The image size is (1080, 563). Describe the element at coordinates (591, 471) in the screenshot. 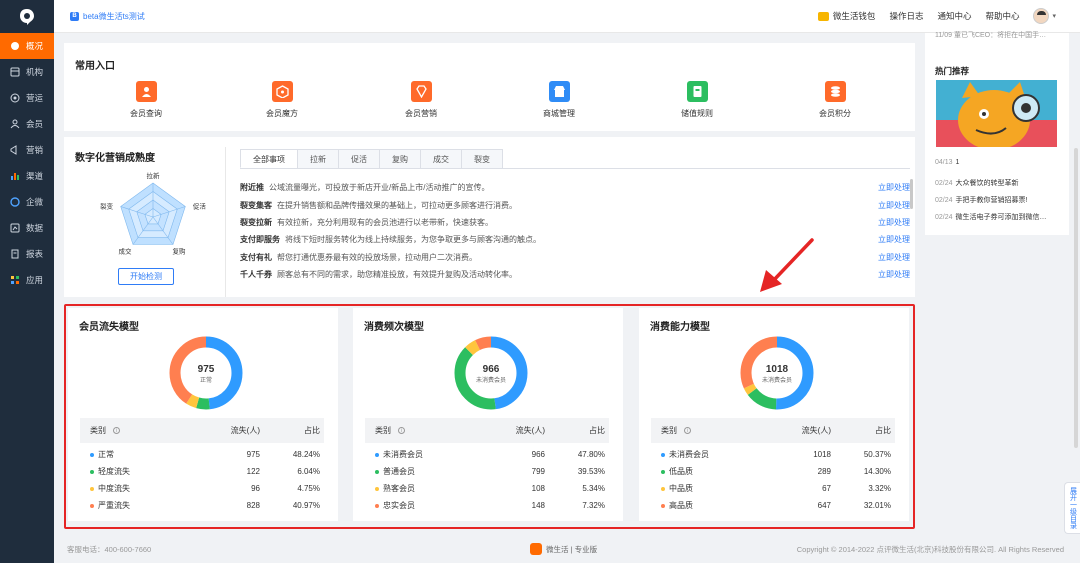

I see `row-percent: 39.53%` at that location.